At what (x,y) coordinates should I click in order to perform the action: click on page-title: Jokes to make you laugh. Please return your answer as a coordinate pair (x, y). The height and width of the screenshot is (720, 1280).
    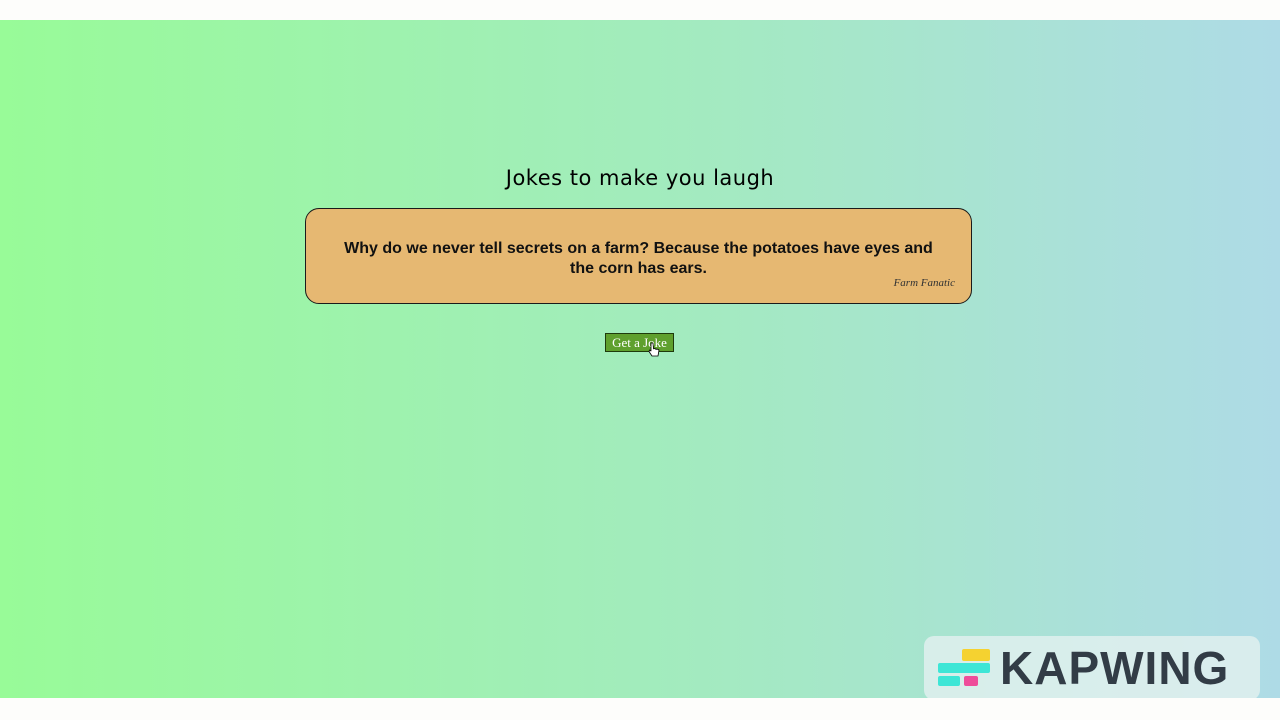
    Looking at the image, I should click on (640, 178).